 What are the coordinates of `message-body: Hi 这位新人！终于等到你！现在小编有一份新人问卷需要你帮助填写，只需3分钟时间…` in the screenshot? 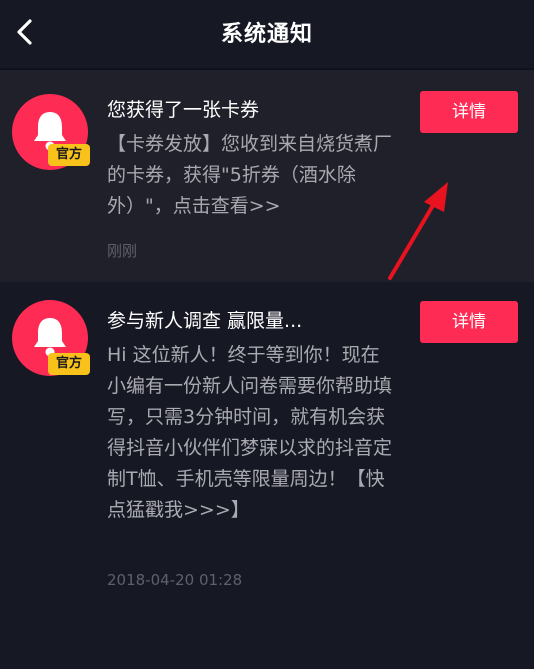 It's located at (250, 432).